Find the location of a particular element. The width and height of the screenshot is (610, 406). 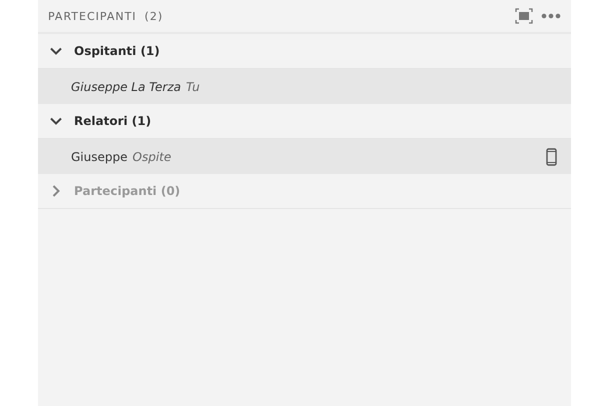

participant-role: Ospite is located at coordinates (152, 157).